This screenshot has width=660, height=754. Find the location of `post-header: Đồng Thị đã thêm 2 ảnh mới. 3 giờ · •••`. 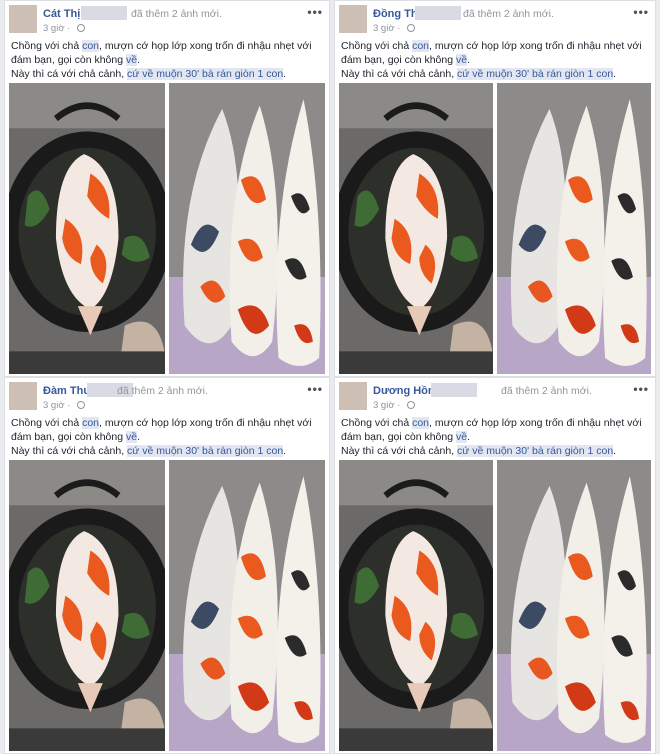

post-header: Đồng Thị đã thêm 2 ảnh mới. 3 giờ · ••• is located at coordinates (495, 20).